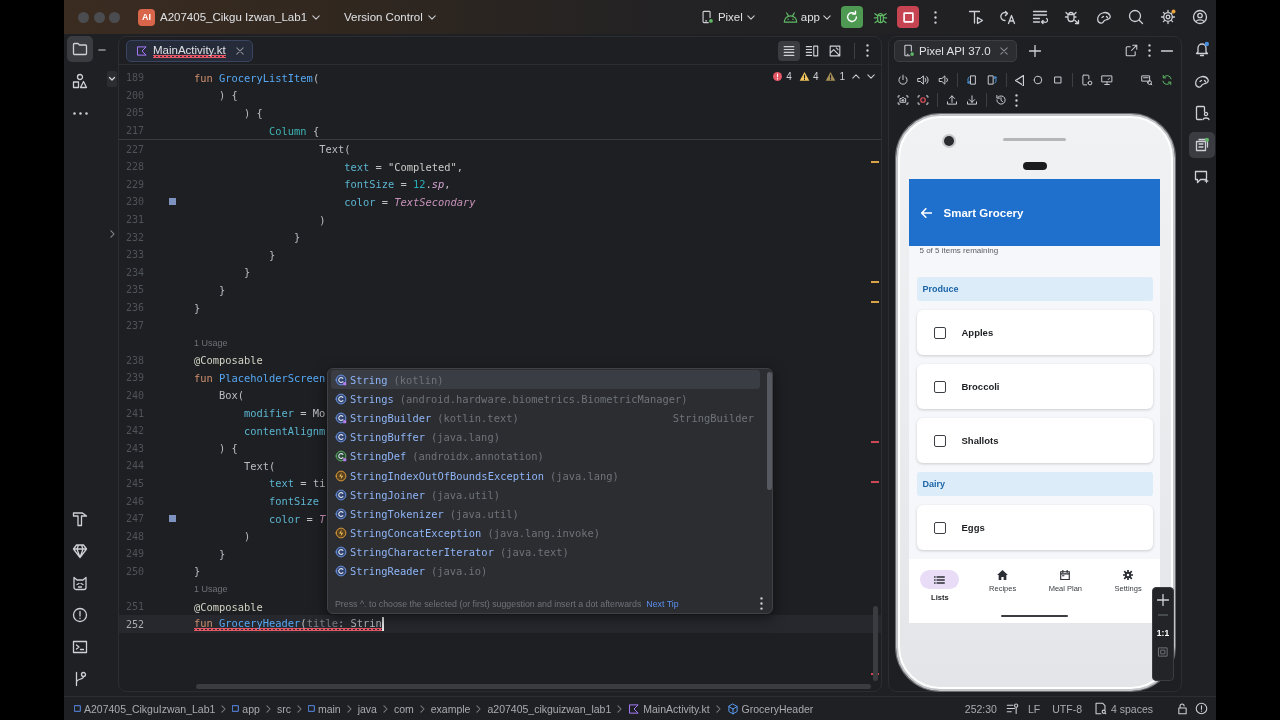  I want to click on code-style-icon, so click(1012, 708).